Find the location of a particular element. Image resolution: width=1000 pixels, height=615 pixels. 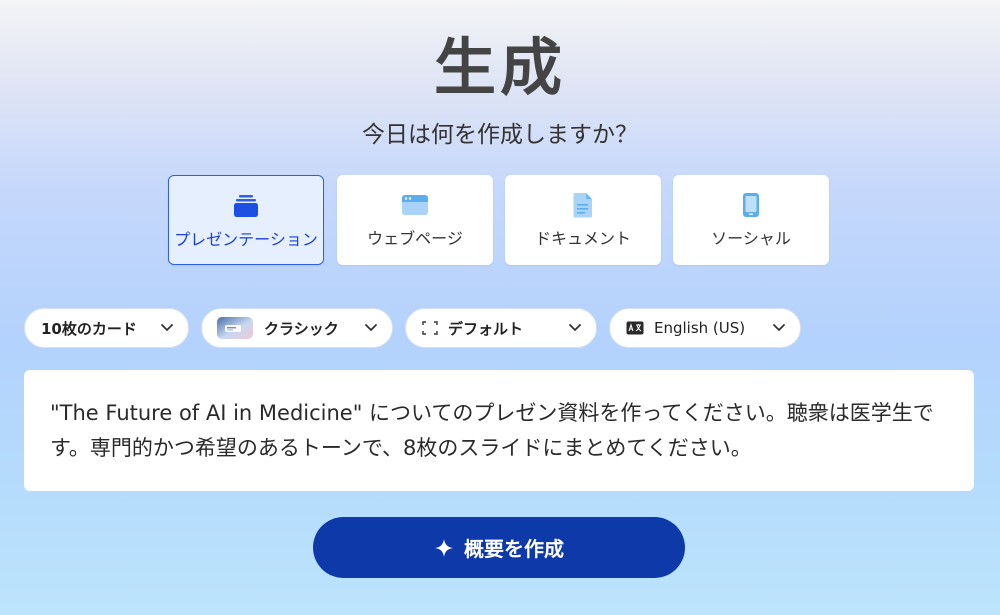

document-icon is located at coordinates (583, 205).